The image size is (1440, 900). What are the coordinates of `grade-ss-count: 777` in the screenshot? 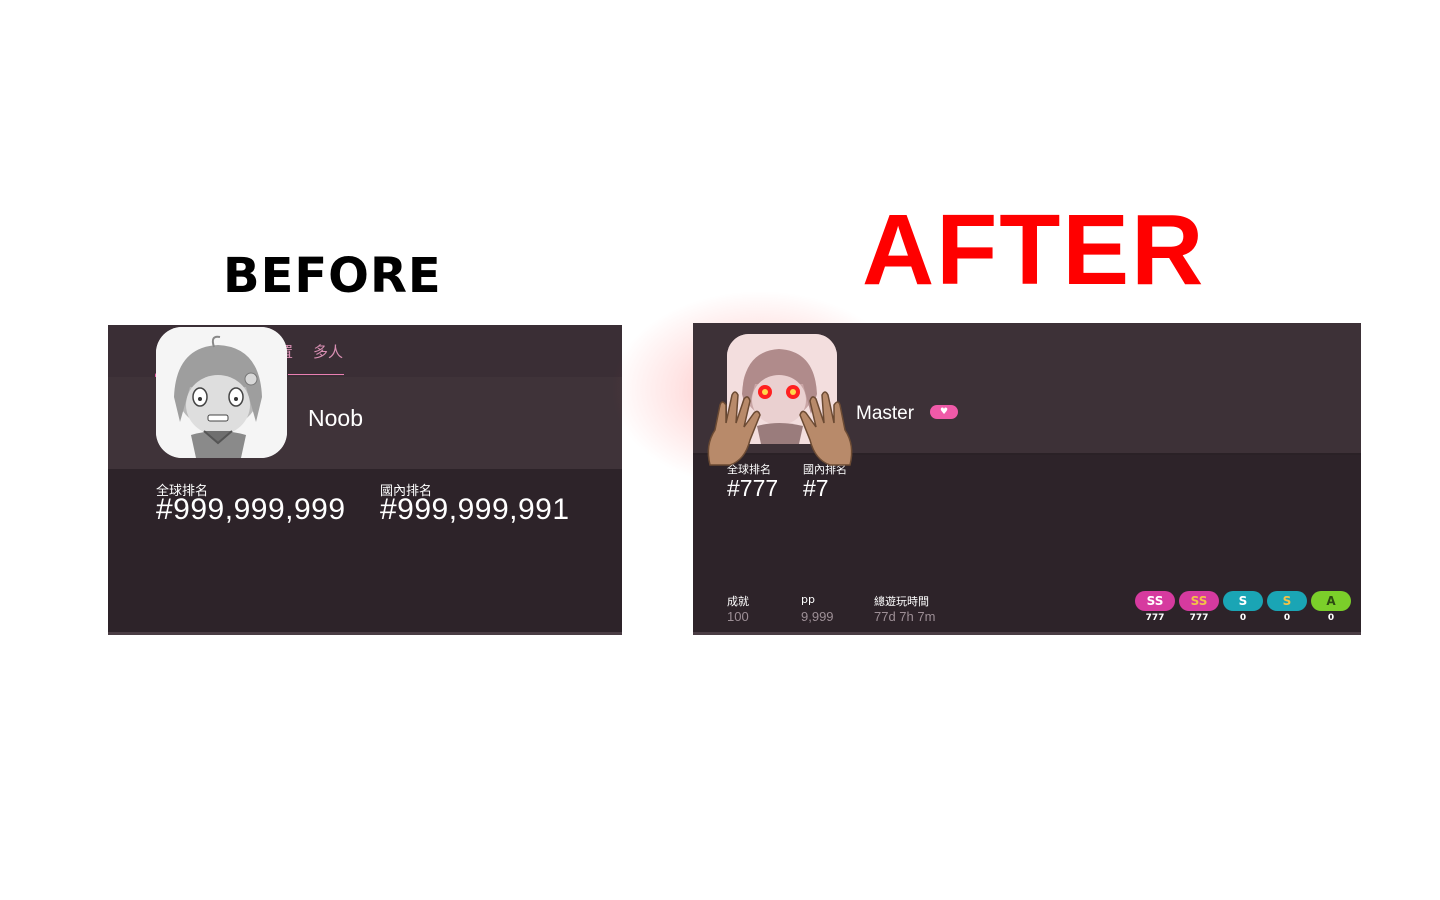 It's located at (1199, 618).